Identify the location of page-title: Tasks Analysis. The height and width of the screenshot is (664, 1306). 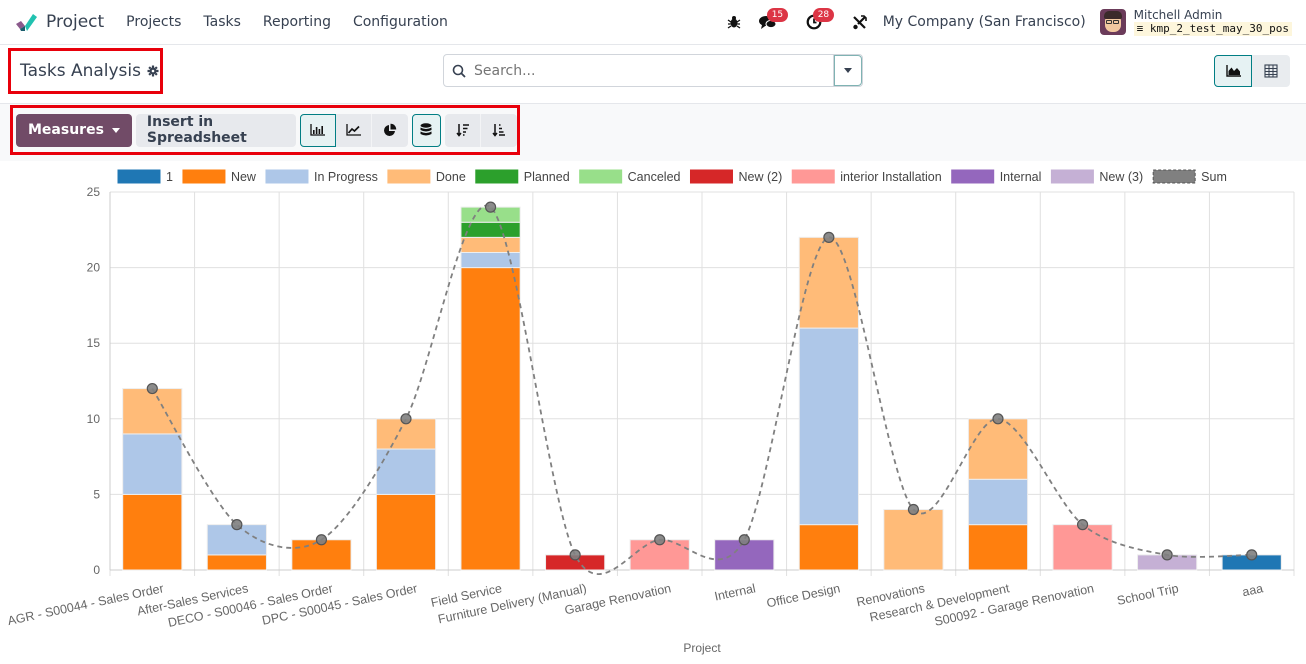
(80, 71).